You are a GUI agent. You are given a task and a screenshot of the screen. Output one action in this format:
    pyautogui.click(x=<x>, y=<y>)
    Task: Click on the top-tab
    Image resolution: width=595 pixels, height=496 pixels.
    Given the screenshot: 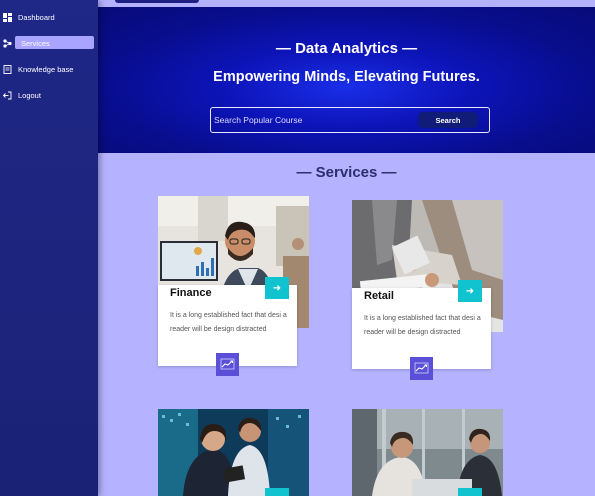 What is the action you would take?
    pyautogui.click(x=157, y=1)
    